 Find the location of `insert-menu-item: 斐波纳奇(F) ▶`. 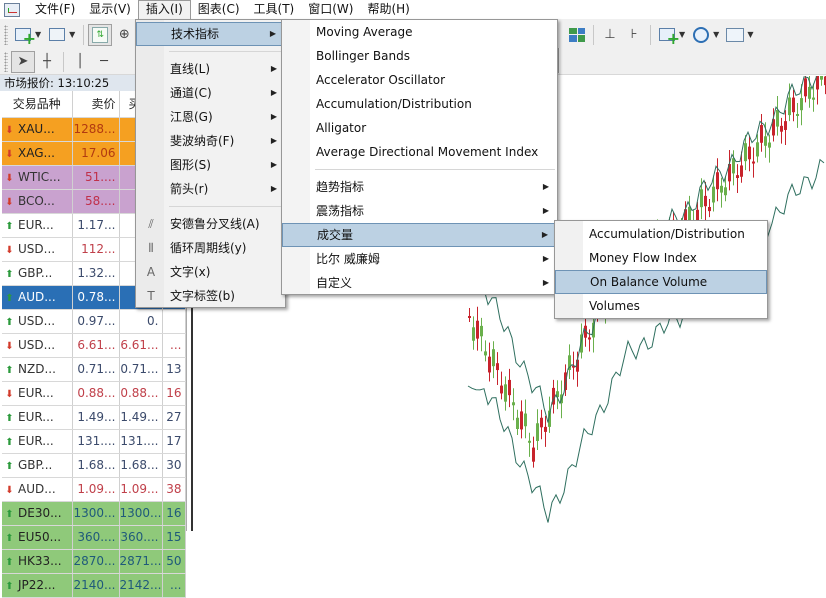

insert-menu-item: 斐波纳奇(F) ▶ is located at coordinates (210, 141).